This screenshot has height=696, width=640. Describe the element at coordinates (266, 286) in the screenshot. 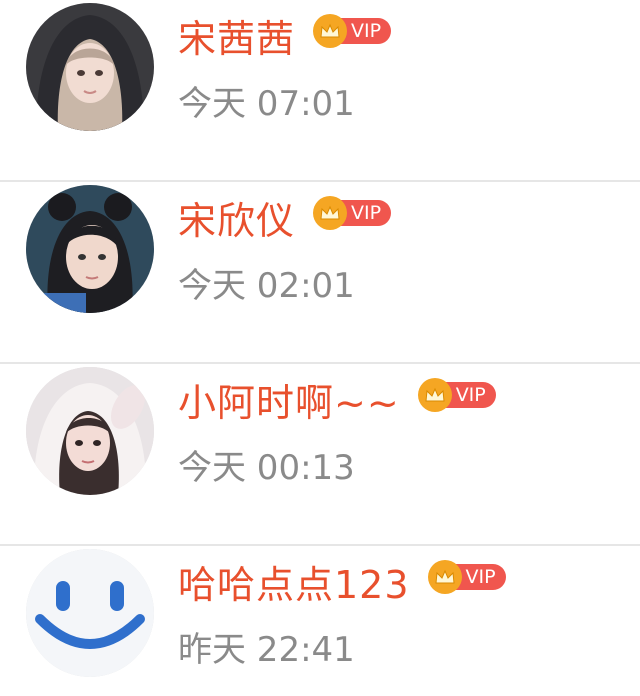

I see `message-time: 今天 02:01` at that location.